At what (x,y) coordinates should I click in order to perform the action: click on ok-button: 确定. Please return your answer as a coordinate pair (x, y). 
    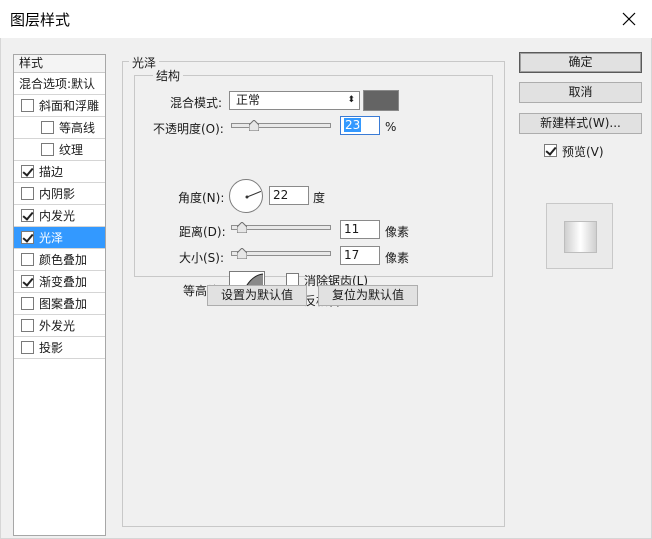
    Looking at the image, I should click on (580, 62).